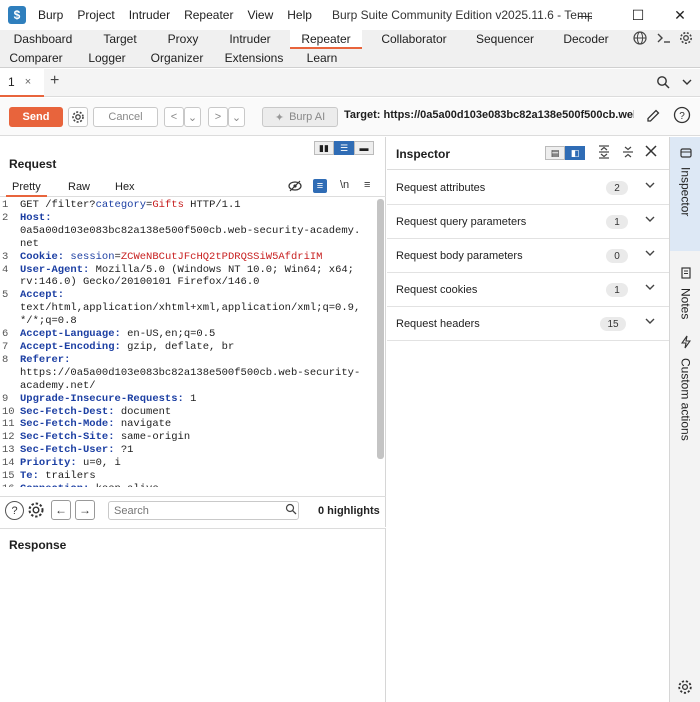  I want to click on line-number: 11, so click(8, 424).